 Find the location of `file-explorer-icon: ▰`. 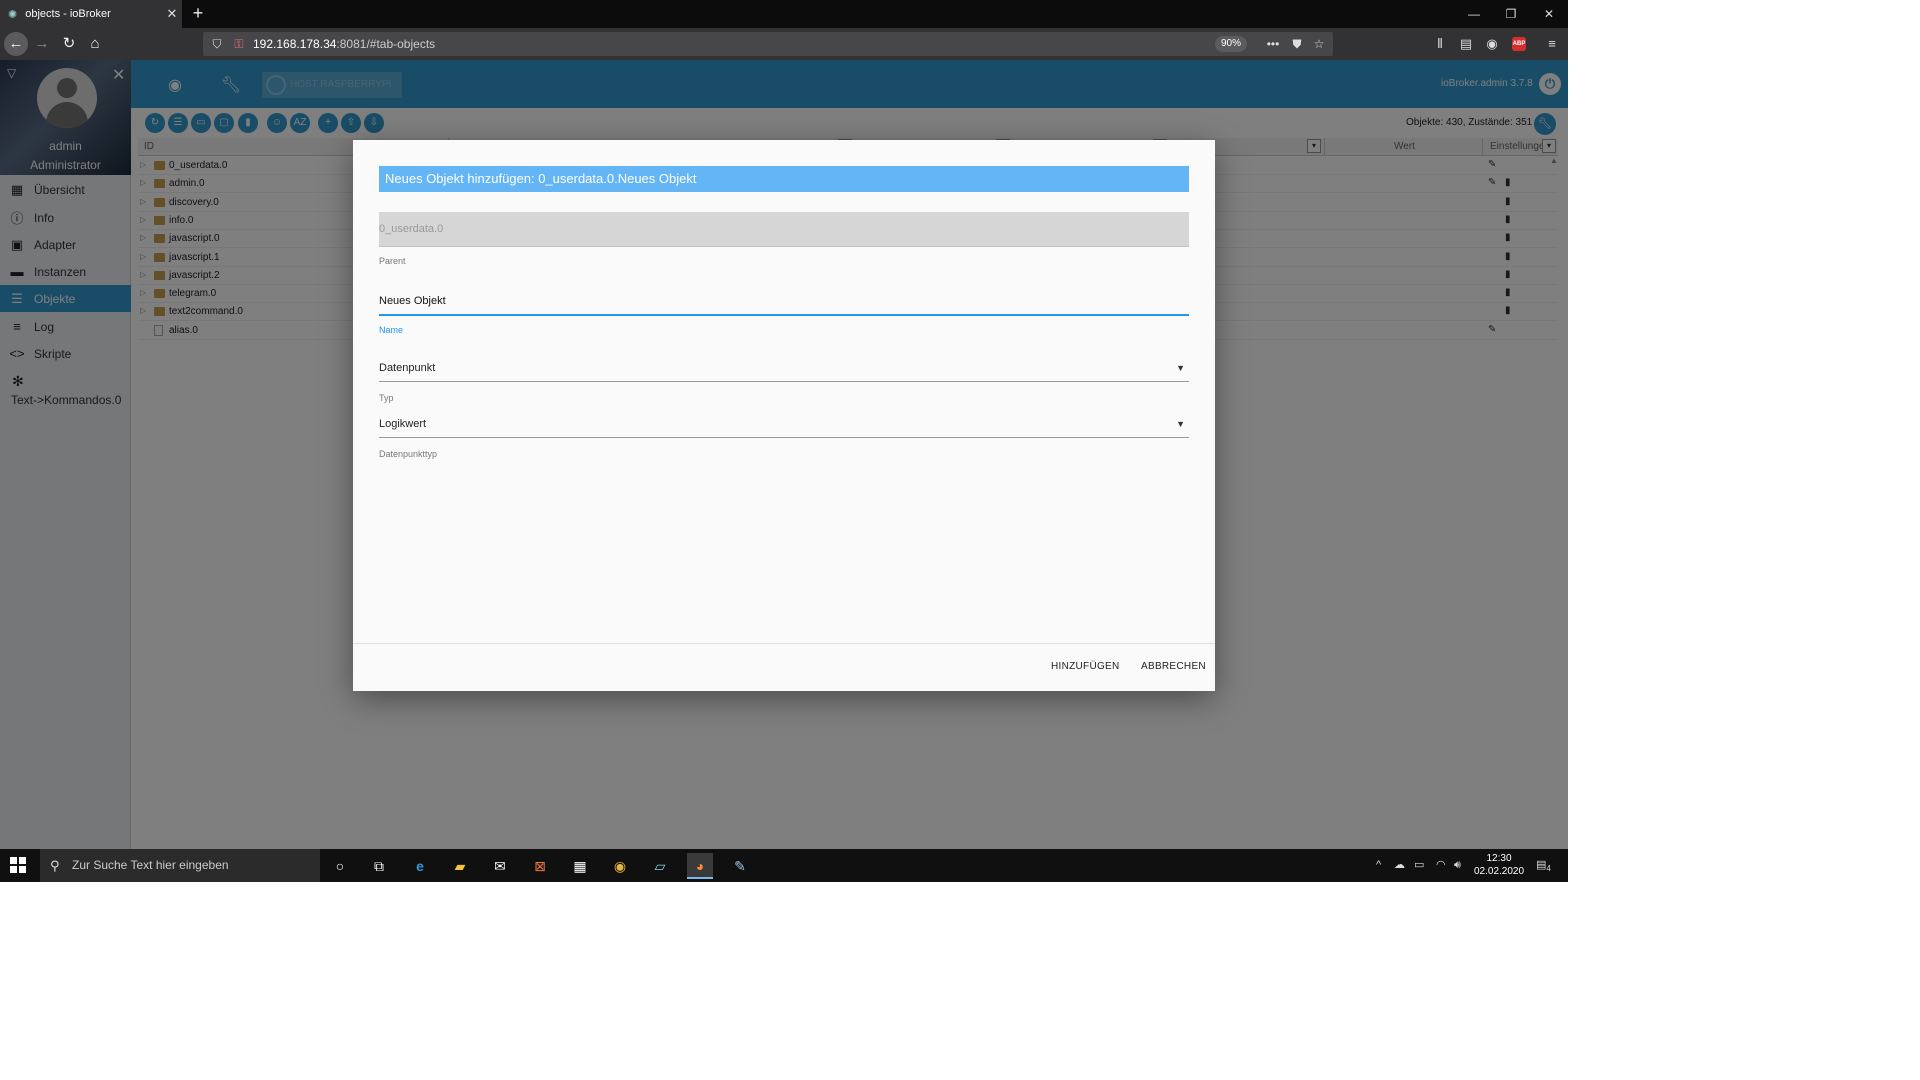

file-explorer-icon: ▰ is located at coordinates (460, 866).